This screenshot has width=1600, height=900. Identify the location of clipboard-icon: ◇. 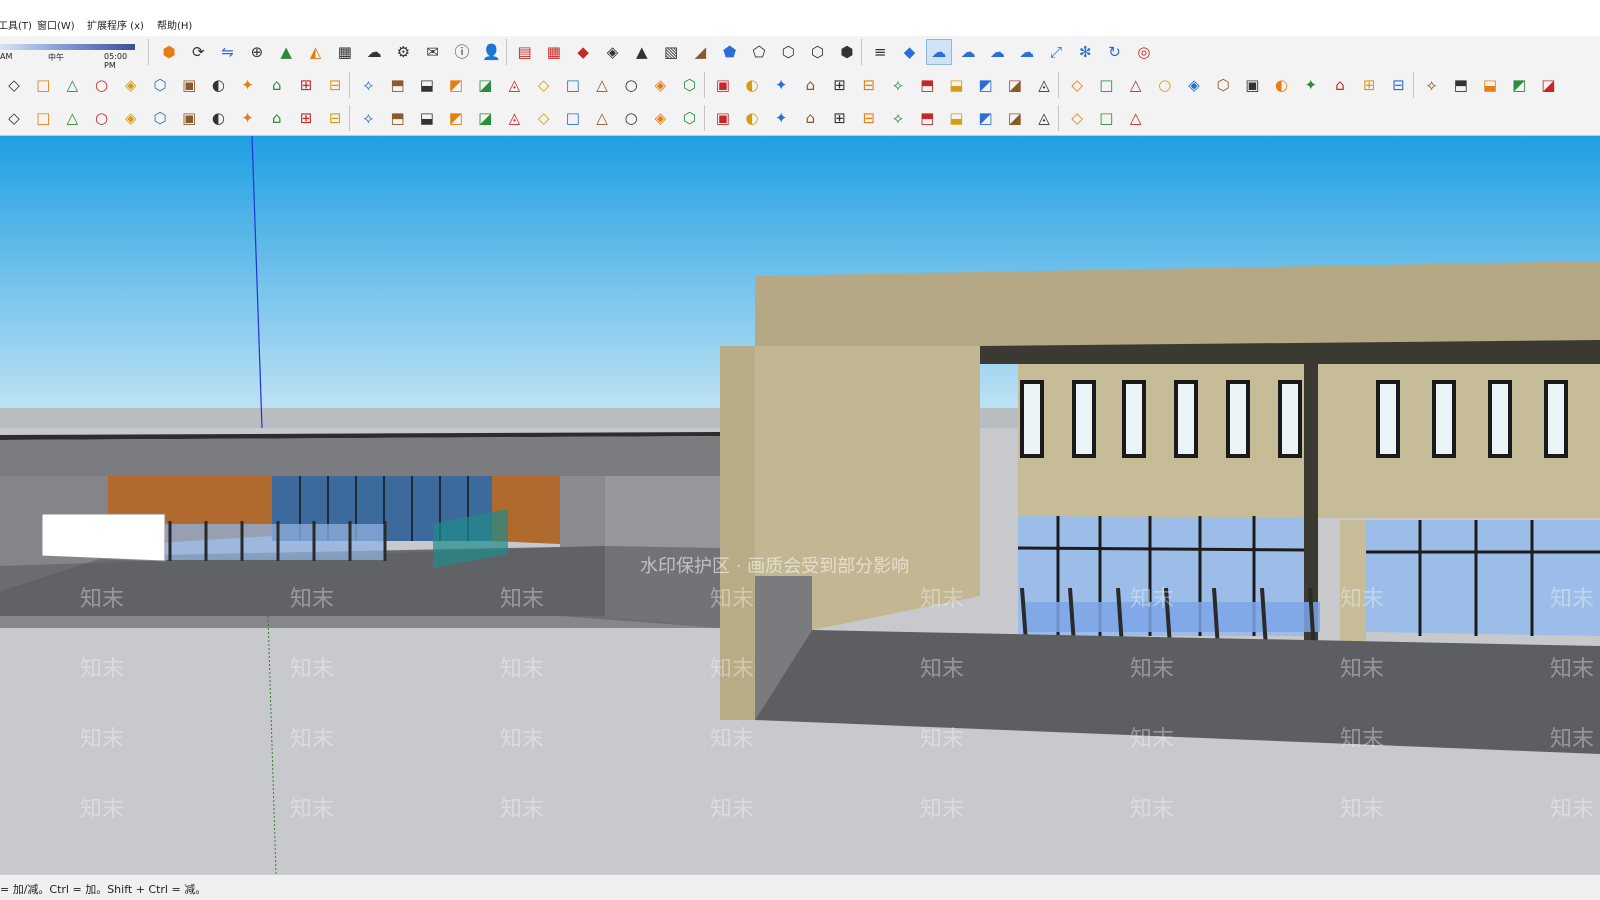
(1077, 85).